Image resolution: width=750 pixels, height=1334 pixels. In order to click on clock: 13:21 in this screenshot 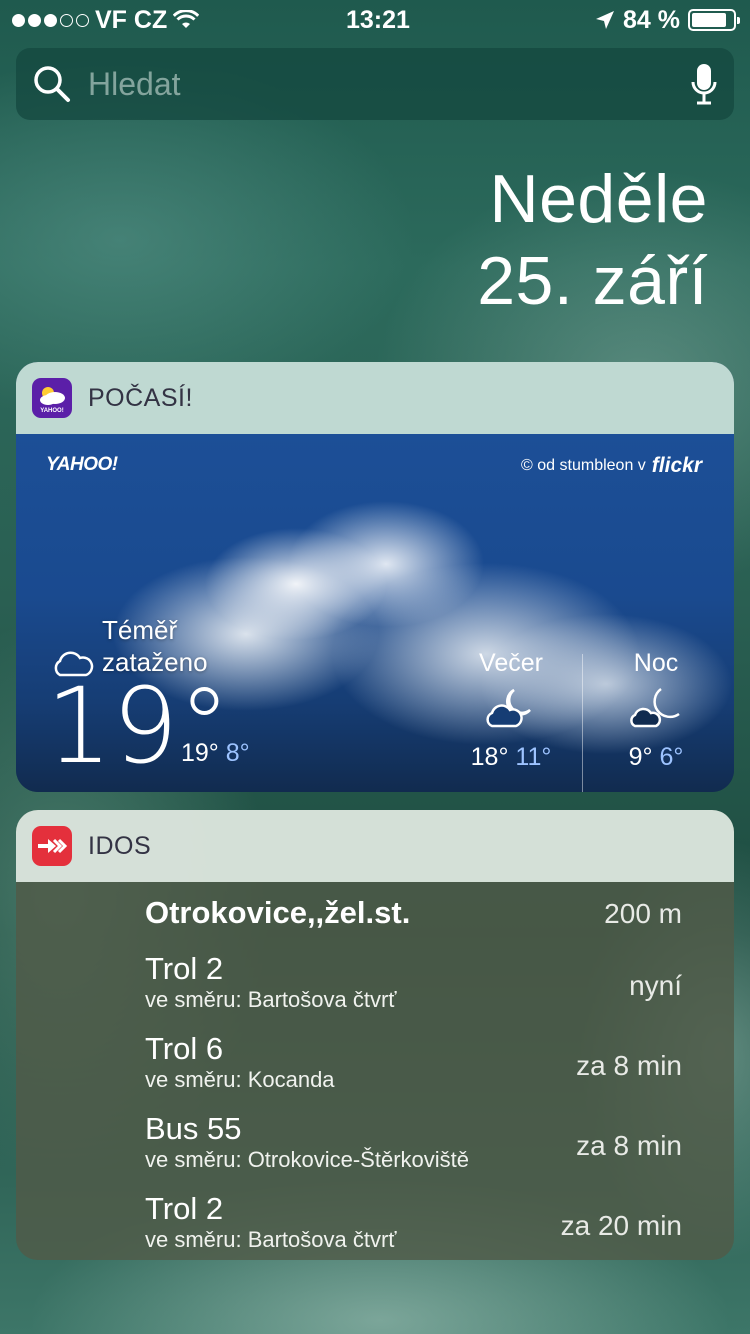, I will do `click(378, 19)`.